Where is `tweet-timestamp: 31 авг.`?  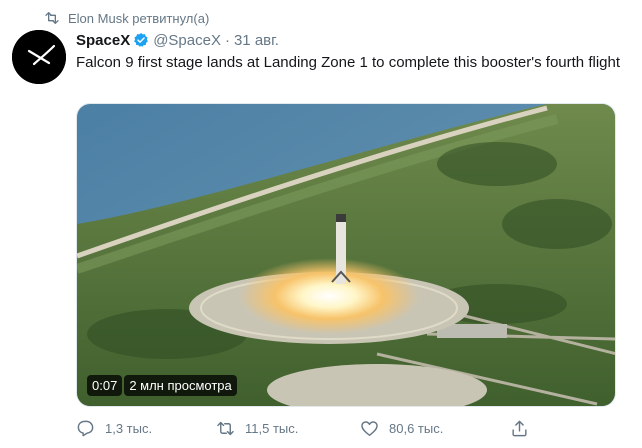
tweet-timestamp: 31 авг. is located at coordinates (256, 40).